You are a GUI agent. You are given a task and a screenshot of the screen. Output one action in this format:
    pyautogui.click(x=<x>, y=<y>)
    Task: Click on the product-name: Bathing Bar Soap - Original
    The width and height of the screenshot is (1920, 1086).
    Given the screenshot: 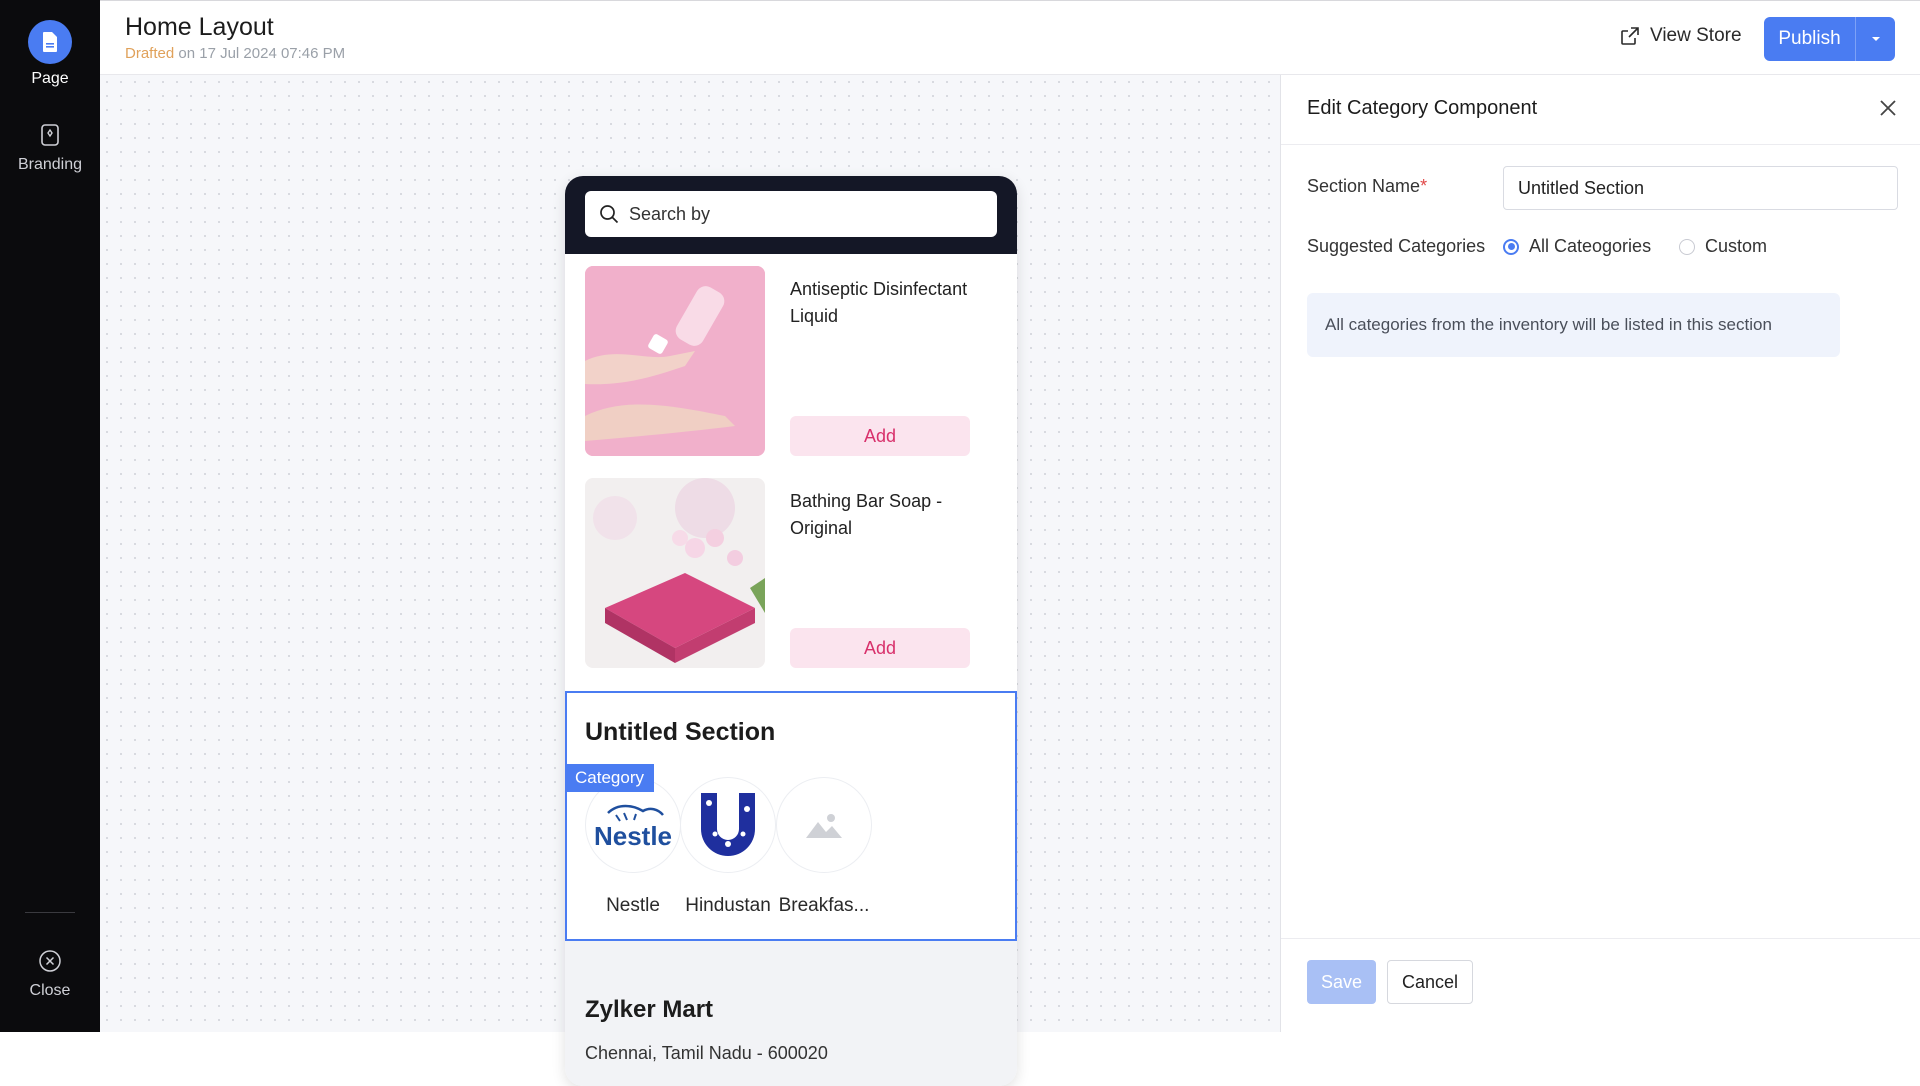 What is the action you would take?
    pyautogui.click(x=866, y=514)
    